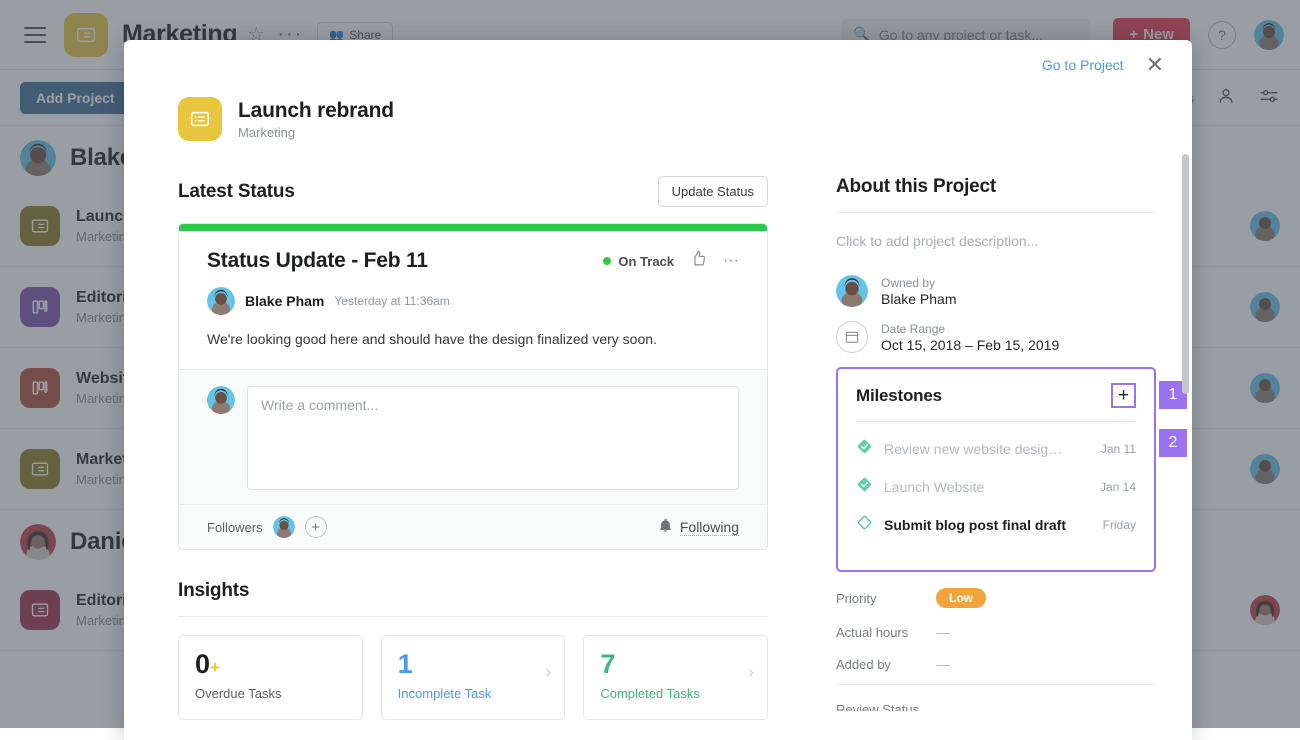 Image resolution: width=1300 pixels, height=740 pixels. What do you see at coordinates (1155, 65) in the screenshot?
I see `close-icon: ✕` at bounding box center [1155, 65].